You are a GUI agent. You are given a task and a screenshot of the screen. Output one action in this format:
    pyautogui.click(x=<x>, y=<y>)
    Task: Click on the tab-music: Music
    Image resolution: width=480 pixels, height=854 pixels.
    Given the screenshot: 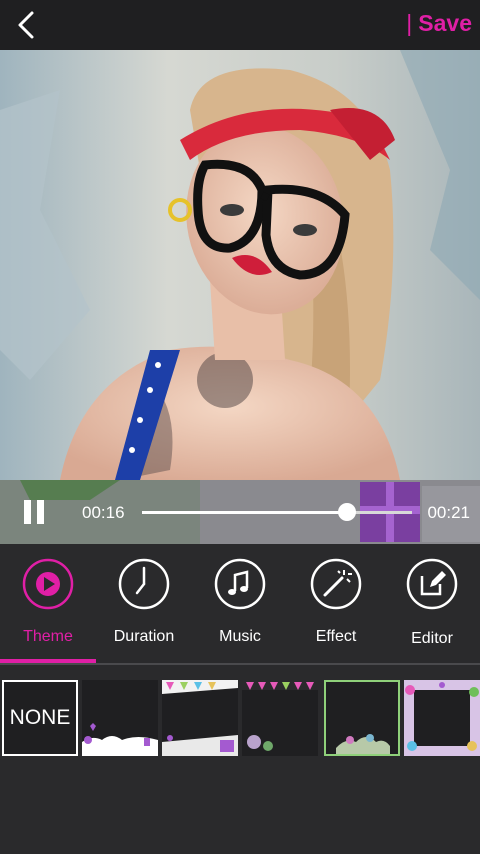 What is the action you would take?
    pyautogui.click(x=240, y=604)
    